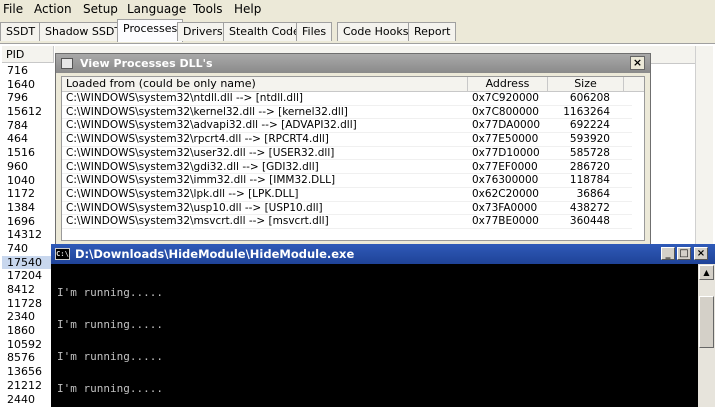  What do you see at coordinates (28, 249) in the screenshot?
I see `pid-row: 740` at bounding box center [28, 249].